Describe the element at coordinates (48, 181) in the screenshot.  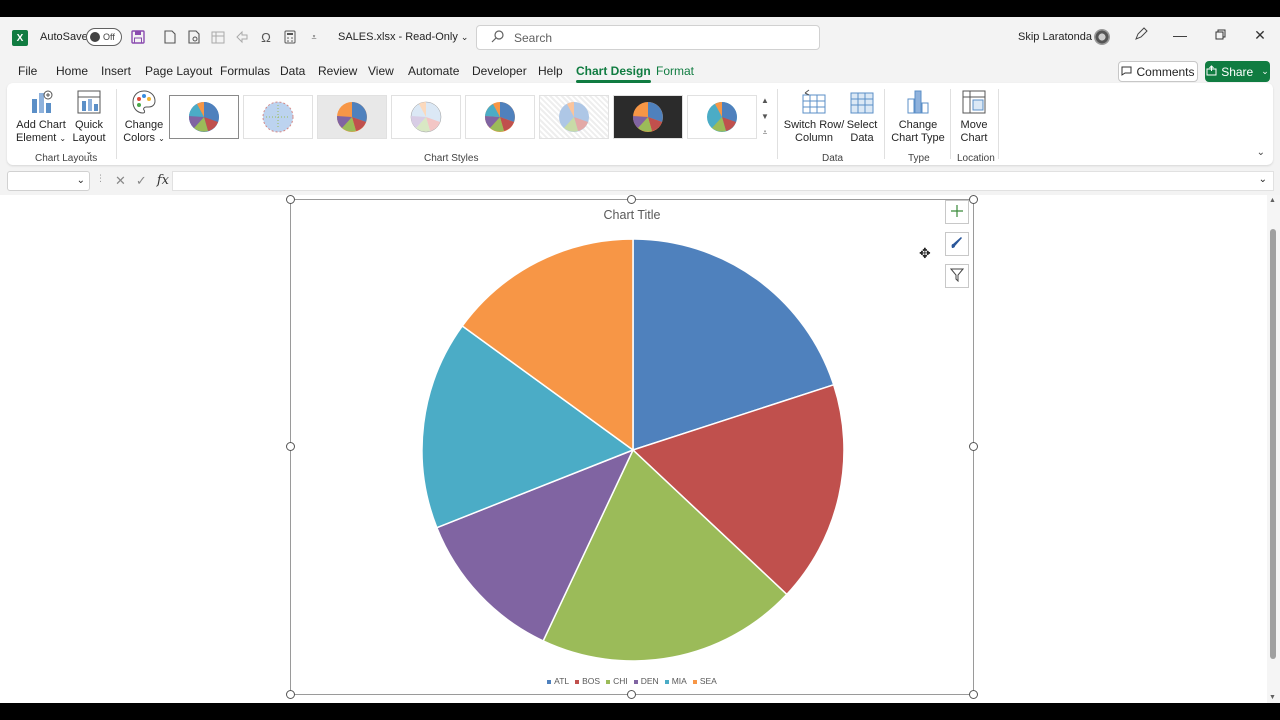
I see `name-box: ⌄` at that location.